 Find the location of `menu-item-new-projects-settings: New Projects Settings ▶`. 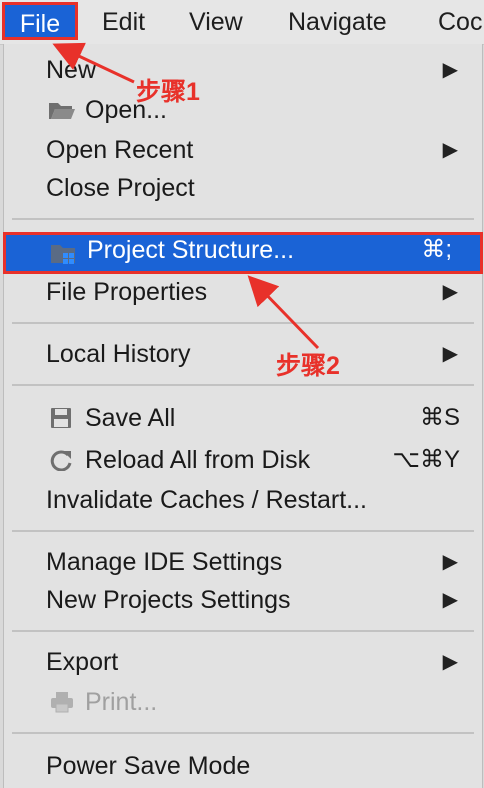

menu-item-new-projects-settings: New Projects Settings ▶ is located at coordinates (243, 600).